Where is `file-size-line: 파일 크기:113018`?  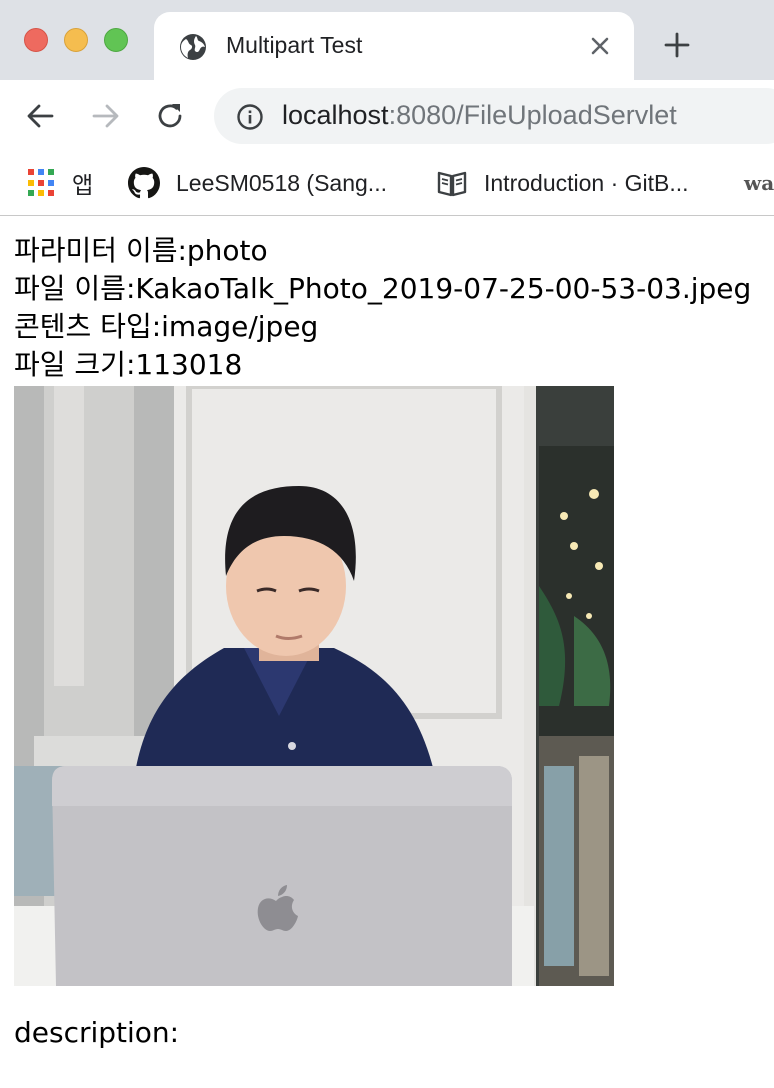 file-size-line: 파일 크기:113018 is located at coordinates (128, 364).